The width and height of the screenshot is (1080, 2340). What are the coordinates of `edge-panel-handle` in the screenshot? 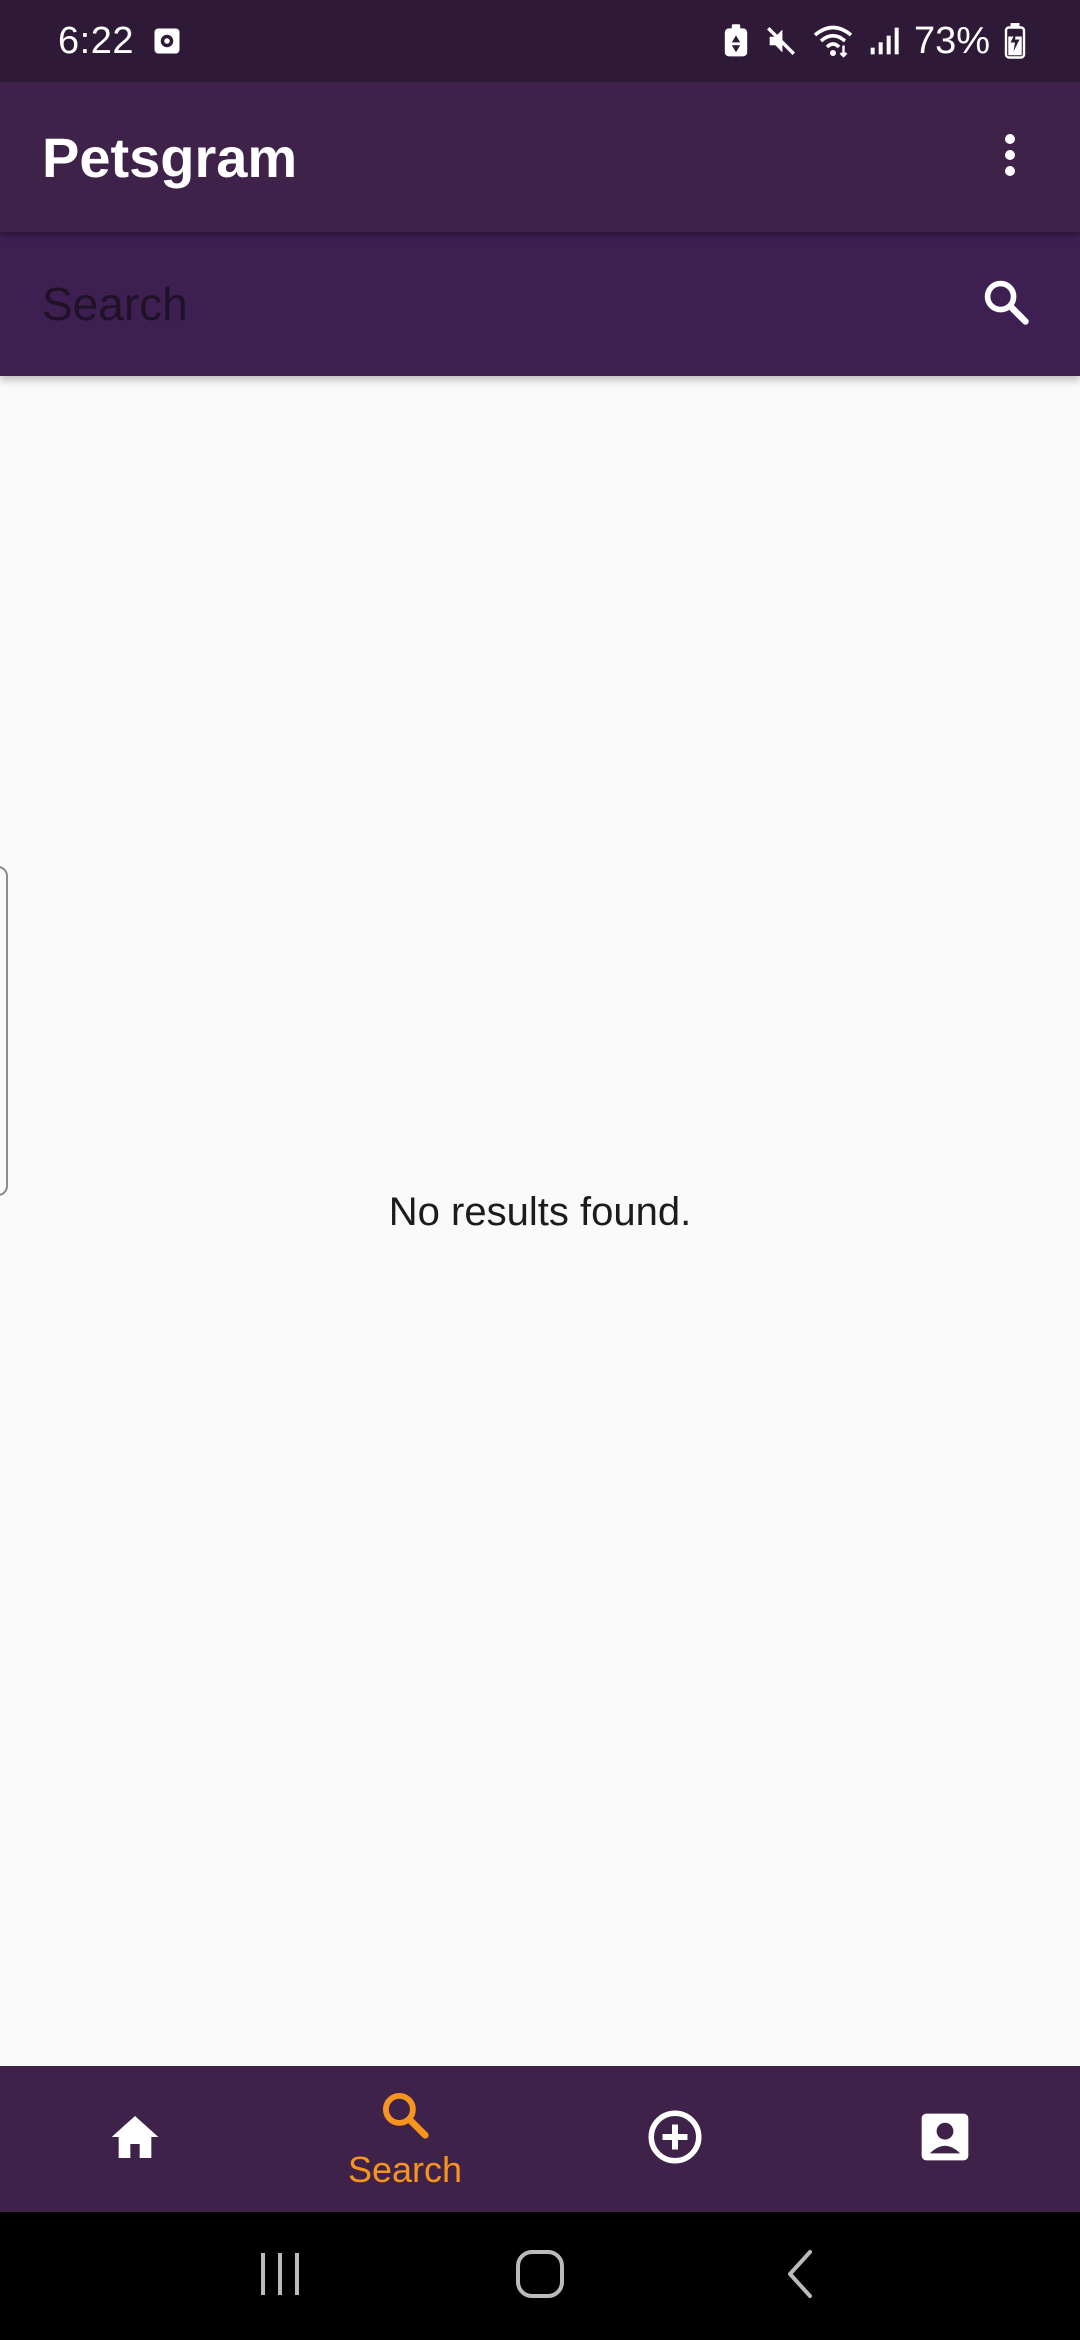 It's located at (4, 1031).